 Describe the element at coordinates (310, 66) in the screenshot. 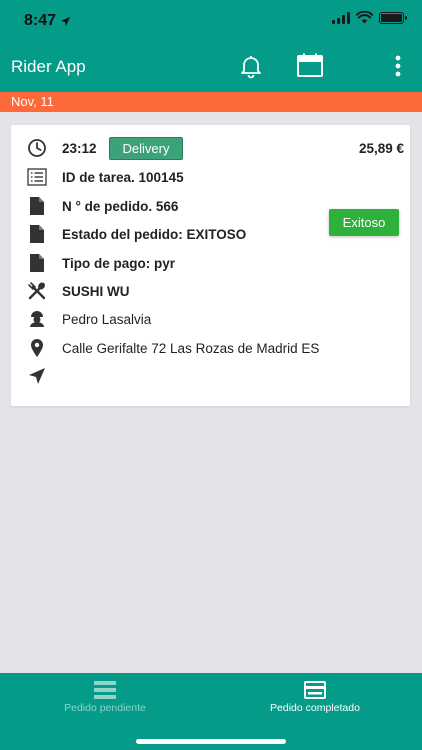

I see `calendar-icon` at that location.